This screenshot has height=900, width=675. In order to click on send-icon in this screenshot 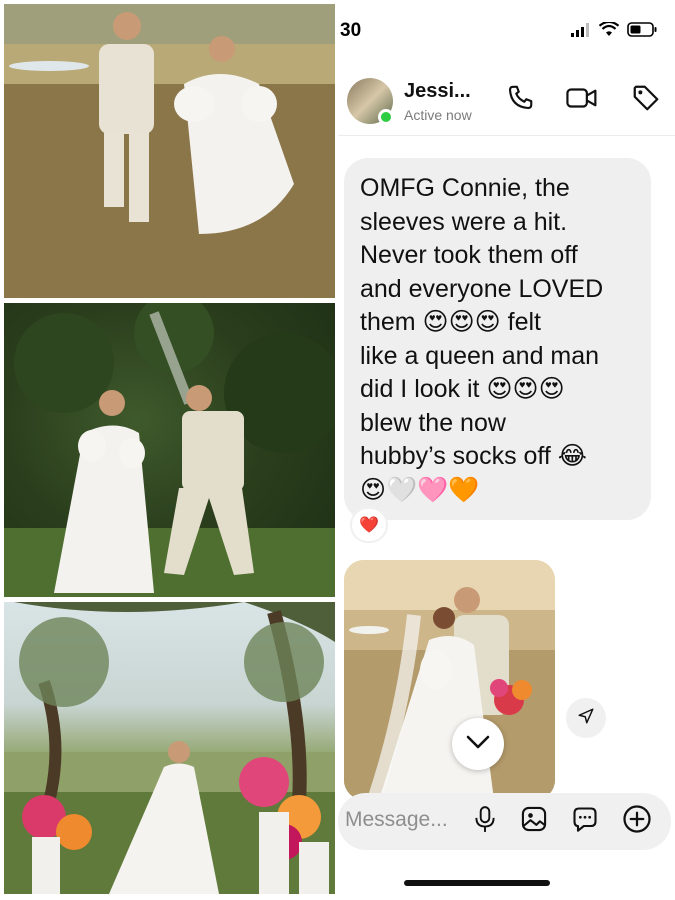, I will do `click(586, 718)`.